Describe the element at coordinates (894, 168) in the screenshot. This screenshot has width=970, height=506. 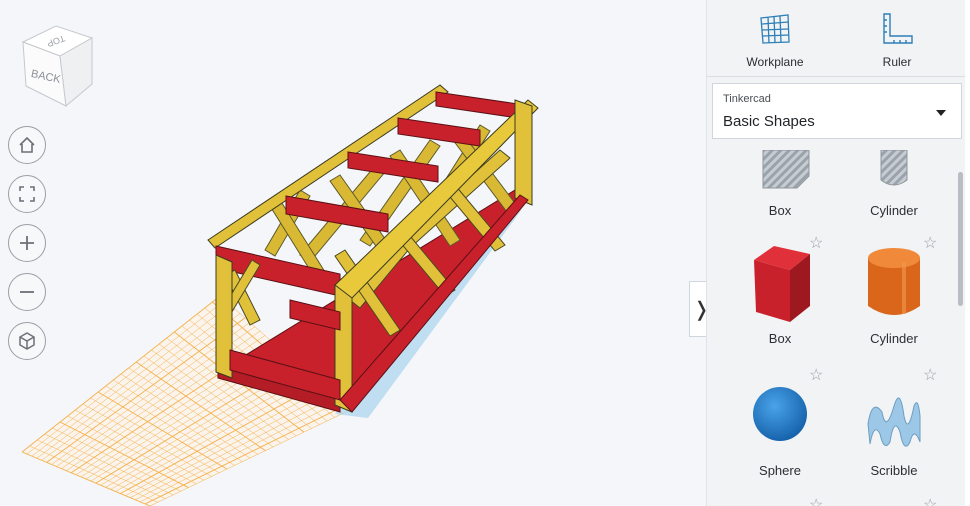
I see `cylinder-hole-icon` at that location.